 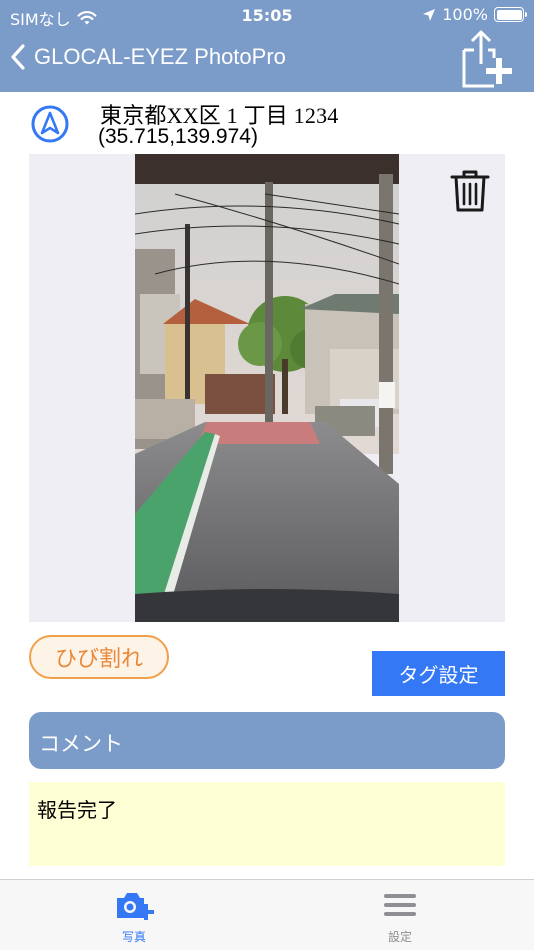 I want to click on menu-icon, so click(x=400, y=905).